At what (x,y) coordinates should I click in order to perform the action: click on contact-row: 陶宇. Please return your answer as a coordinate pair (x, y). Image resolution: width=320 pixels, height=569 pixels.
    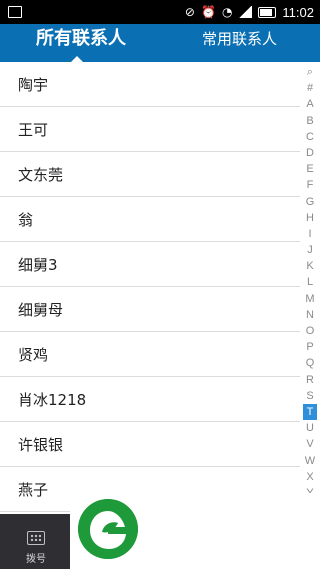
    Looking at the image, I should click on (150, 84).